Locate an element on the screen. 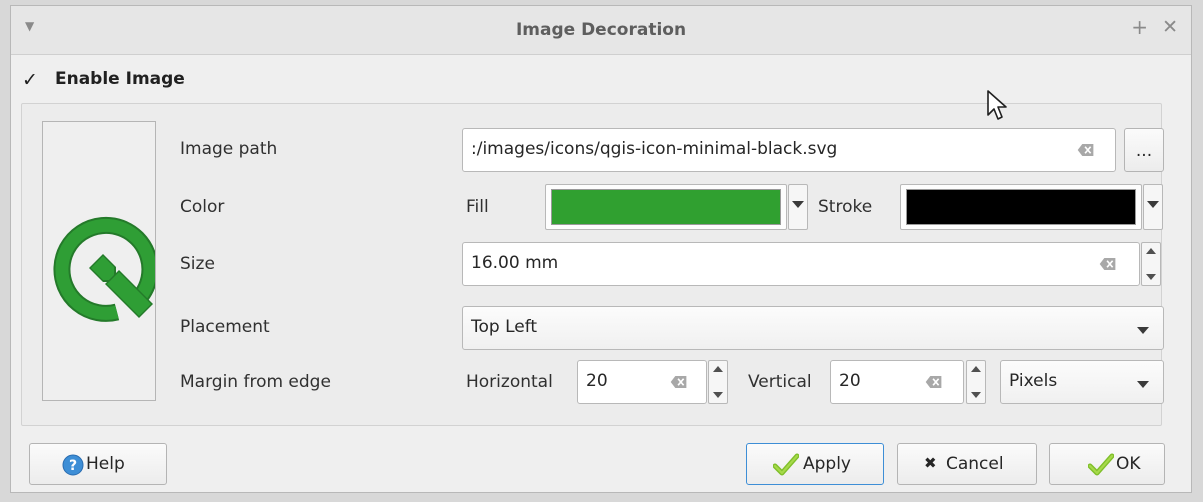  cancel-label: Cancel is located at coordinates (975, 464).